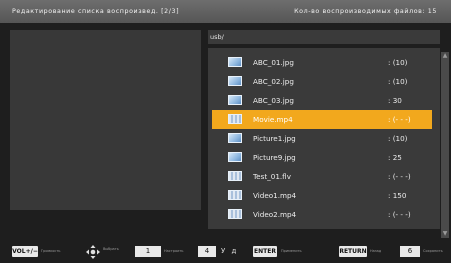 The width and height of the screenshot is (451, 263). Describe the element at coordinates (274, 157) in the screenshot. I see `file-name: Picture9.jpg` at that location.